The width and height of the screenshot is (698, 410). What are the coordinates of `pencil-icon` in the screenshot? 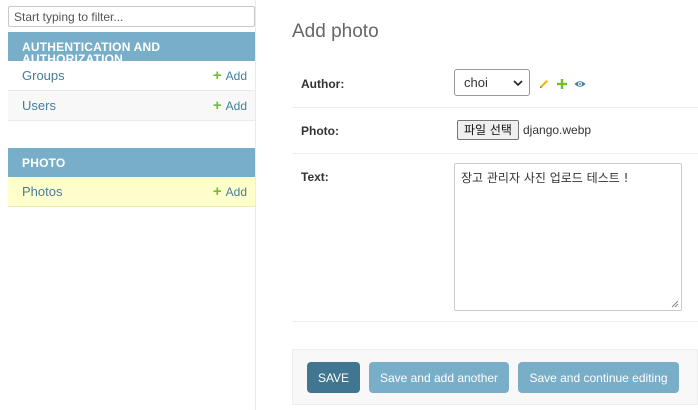 It's located at (544, 83).